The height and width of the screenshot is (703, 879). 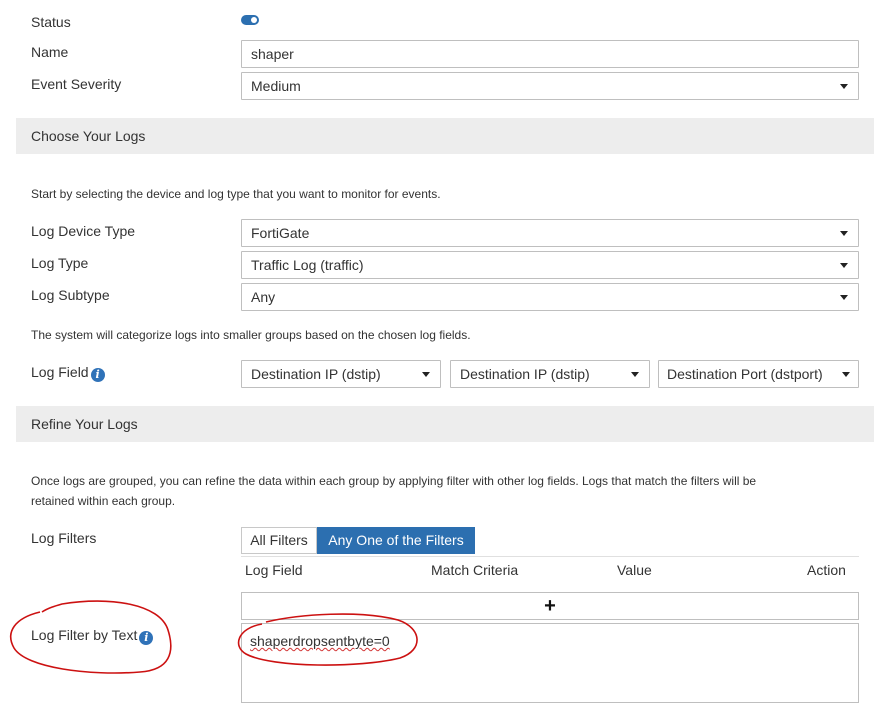 I want to click on refine-logs-description-line2: retained within each group., so click(x=103, y=501).